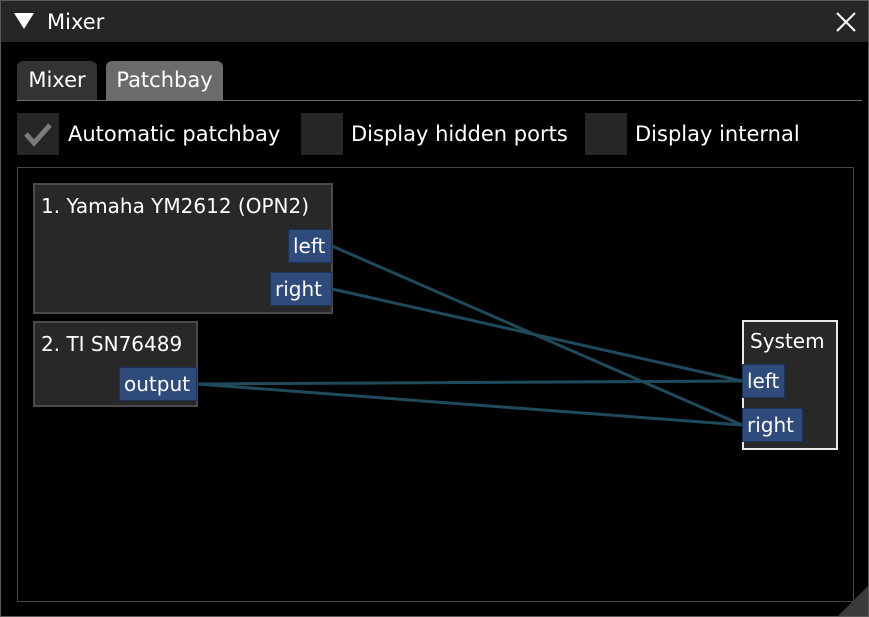  What do you see at coordinates (24, 21) in the screenshot?
I see `collapse-triangle-icon` at bounding box center [24, 21].